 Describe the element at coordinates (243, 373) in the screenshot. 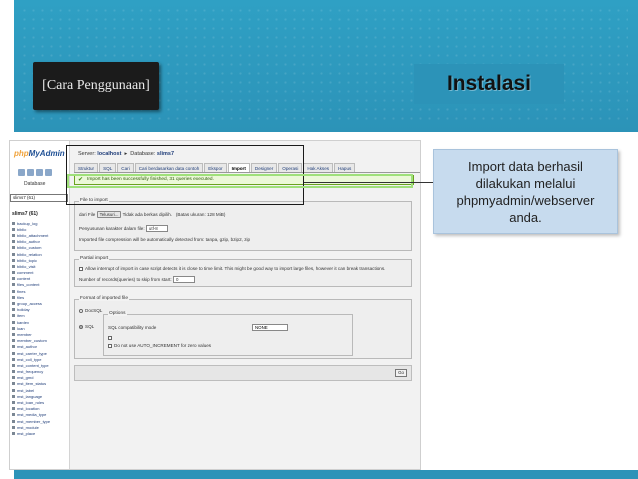

I see `submit-bar: Go` at that location.